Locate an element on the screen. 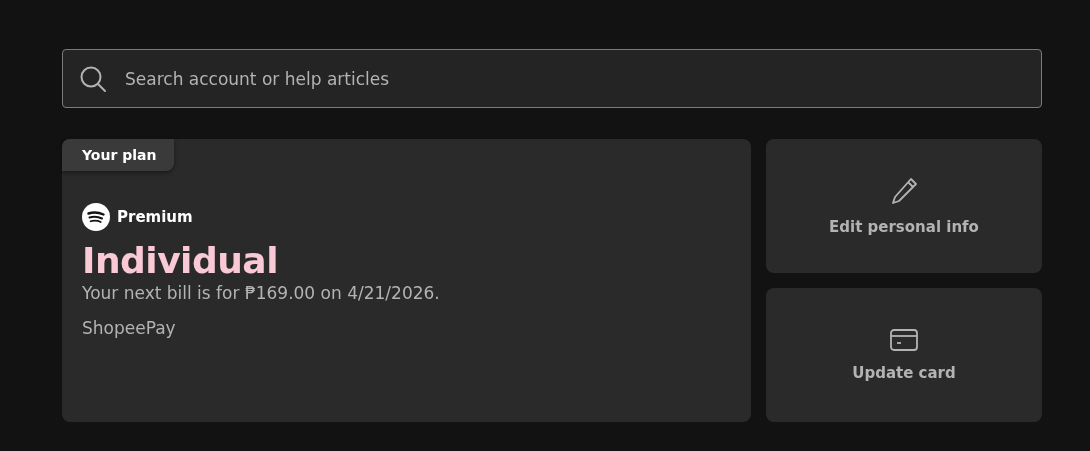 The image size is (1090, 451). plan-name: Individual is located at coordinates (180, 261).